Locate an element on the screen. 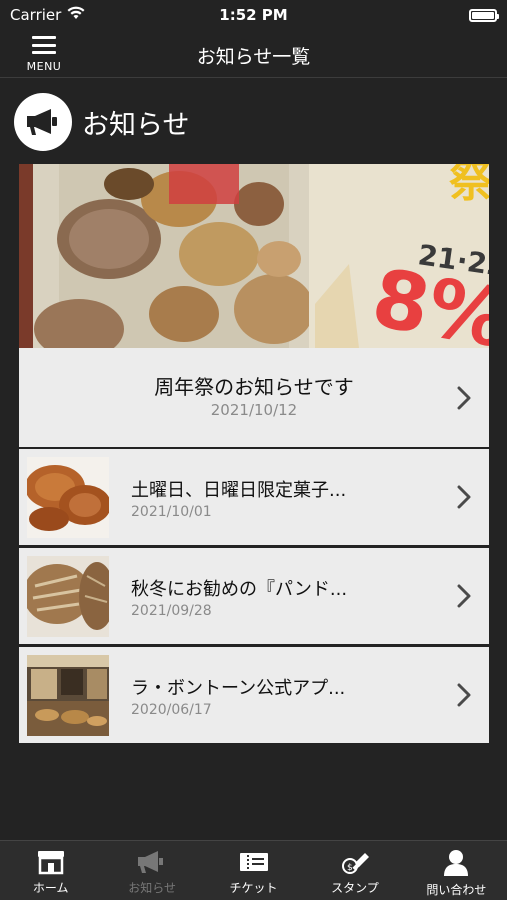 The width and height of the screenshot is (507, 900). banner-festival-char: 祭 is located at coordinates (469, 185).